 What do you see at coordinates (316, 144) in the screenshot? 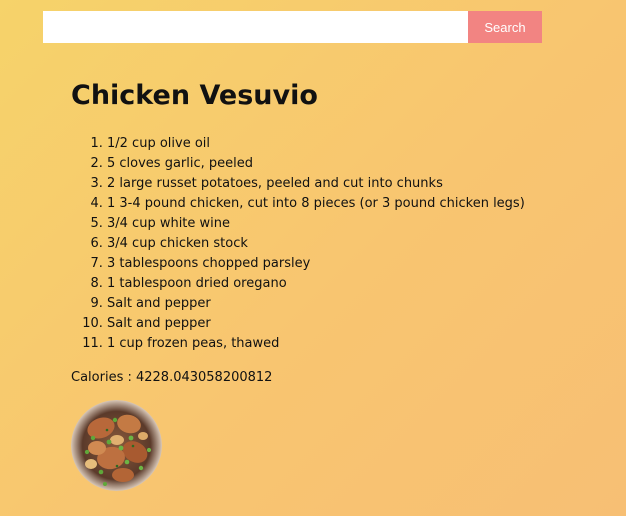
I see `ingredient-item: 1/2 cup olive oil` at bounding box center [316, 144].